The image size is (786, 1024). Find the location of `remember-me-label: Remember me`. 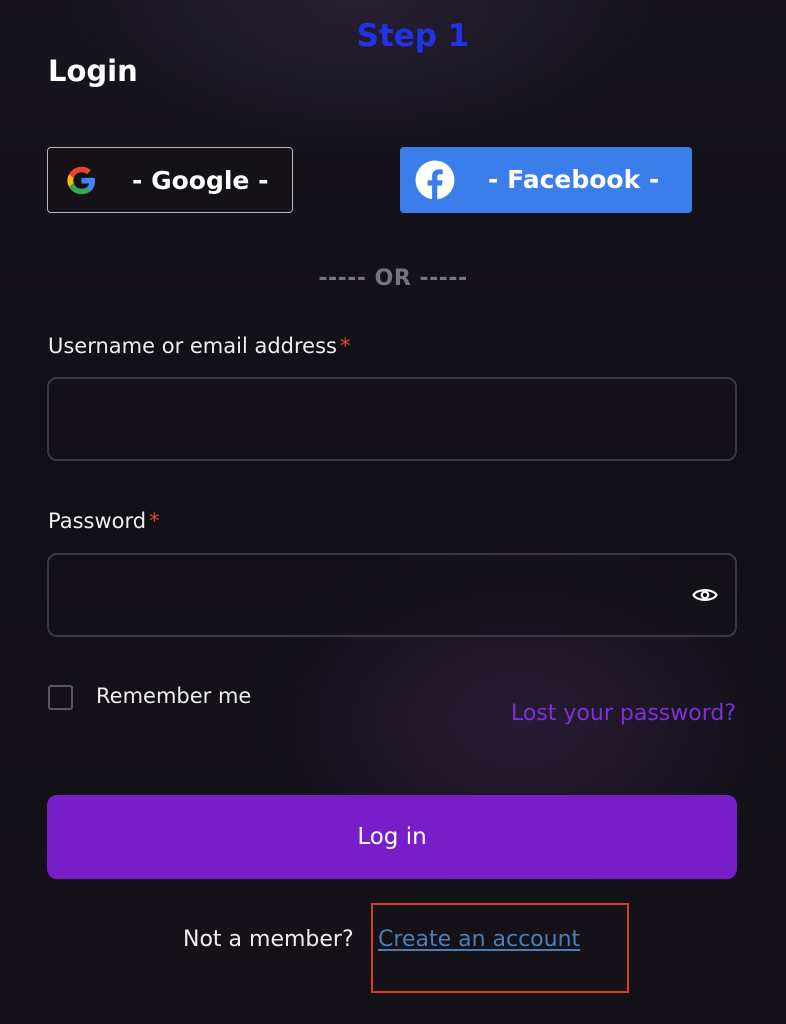

remember-me-label: Remember me is located at coordinates (173, 696).